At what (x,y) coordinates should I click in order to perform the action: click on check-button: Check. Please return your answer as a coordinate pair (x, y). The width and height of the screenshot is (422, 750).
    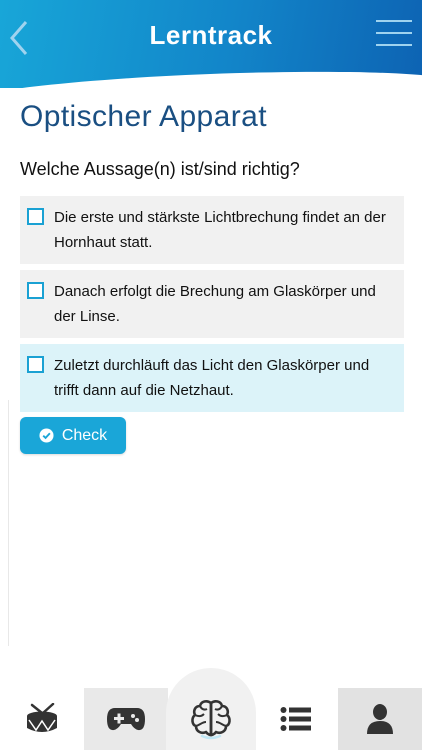
    Looking at the image, I should click on (73, 435).